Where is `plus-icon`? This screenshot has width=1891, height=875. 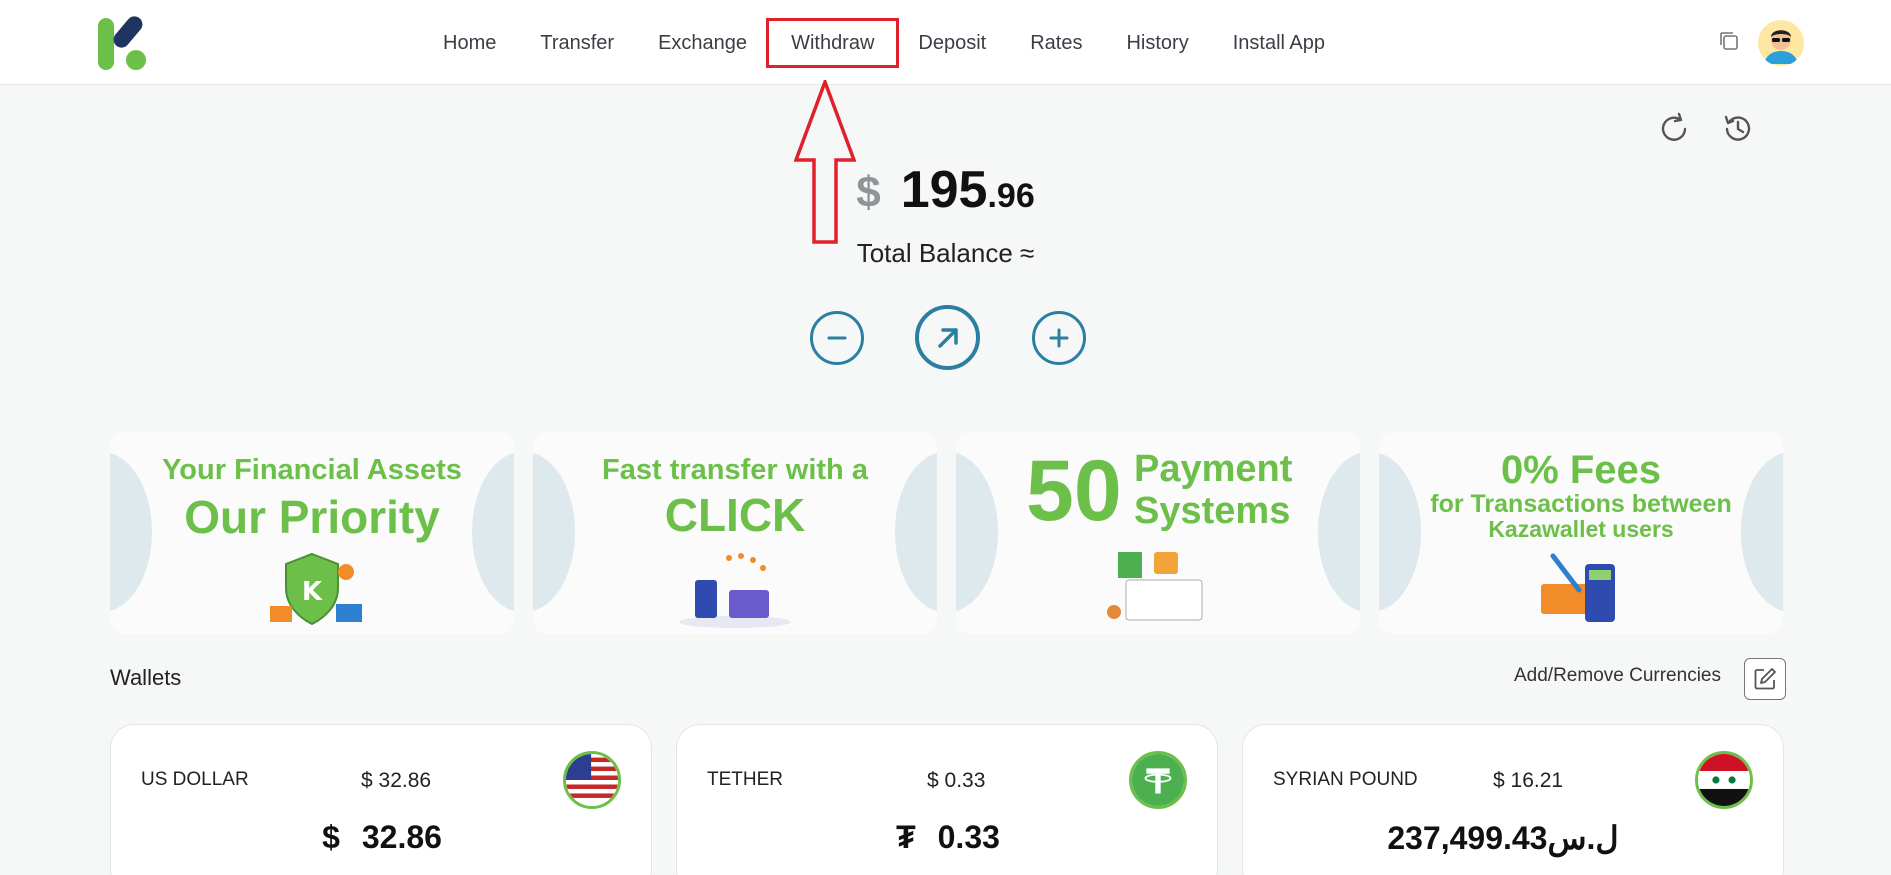
plus-icon is located at coordinates (1059, 338).